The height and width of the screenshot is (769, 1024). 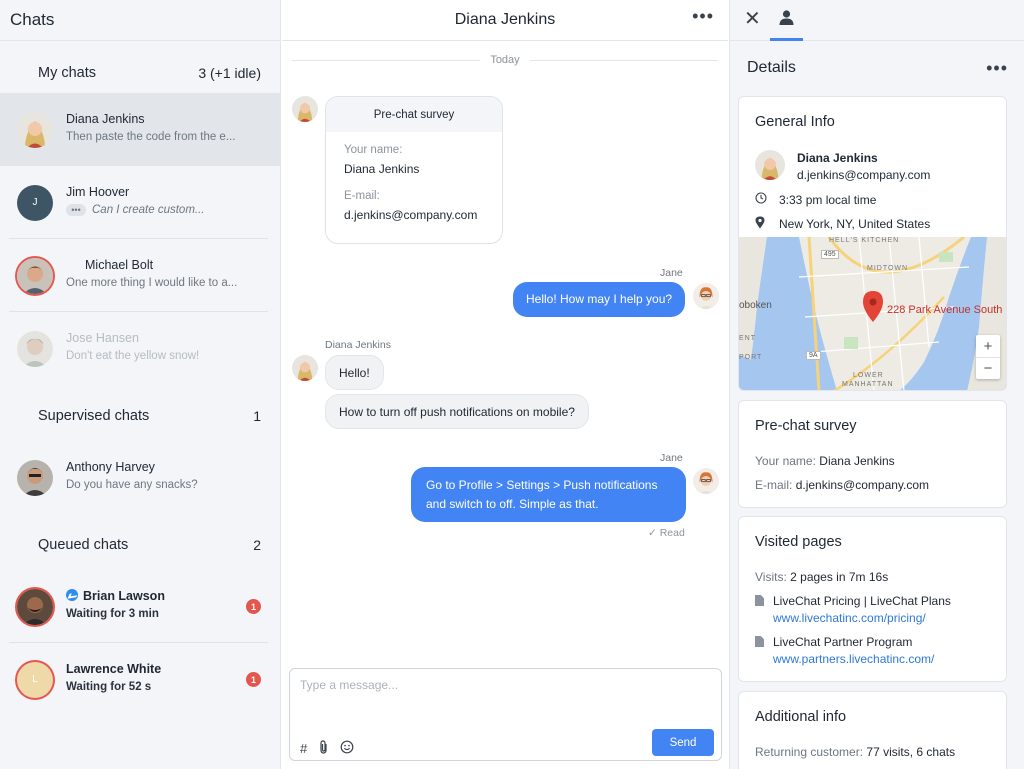 I want to click on message-bubble: Hello!, so click(x=354, y=372).